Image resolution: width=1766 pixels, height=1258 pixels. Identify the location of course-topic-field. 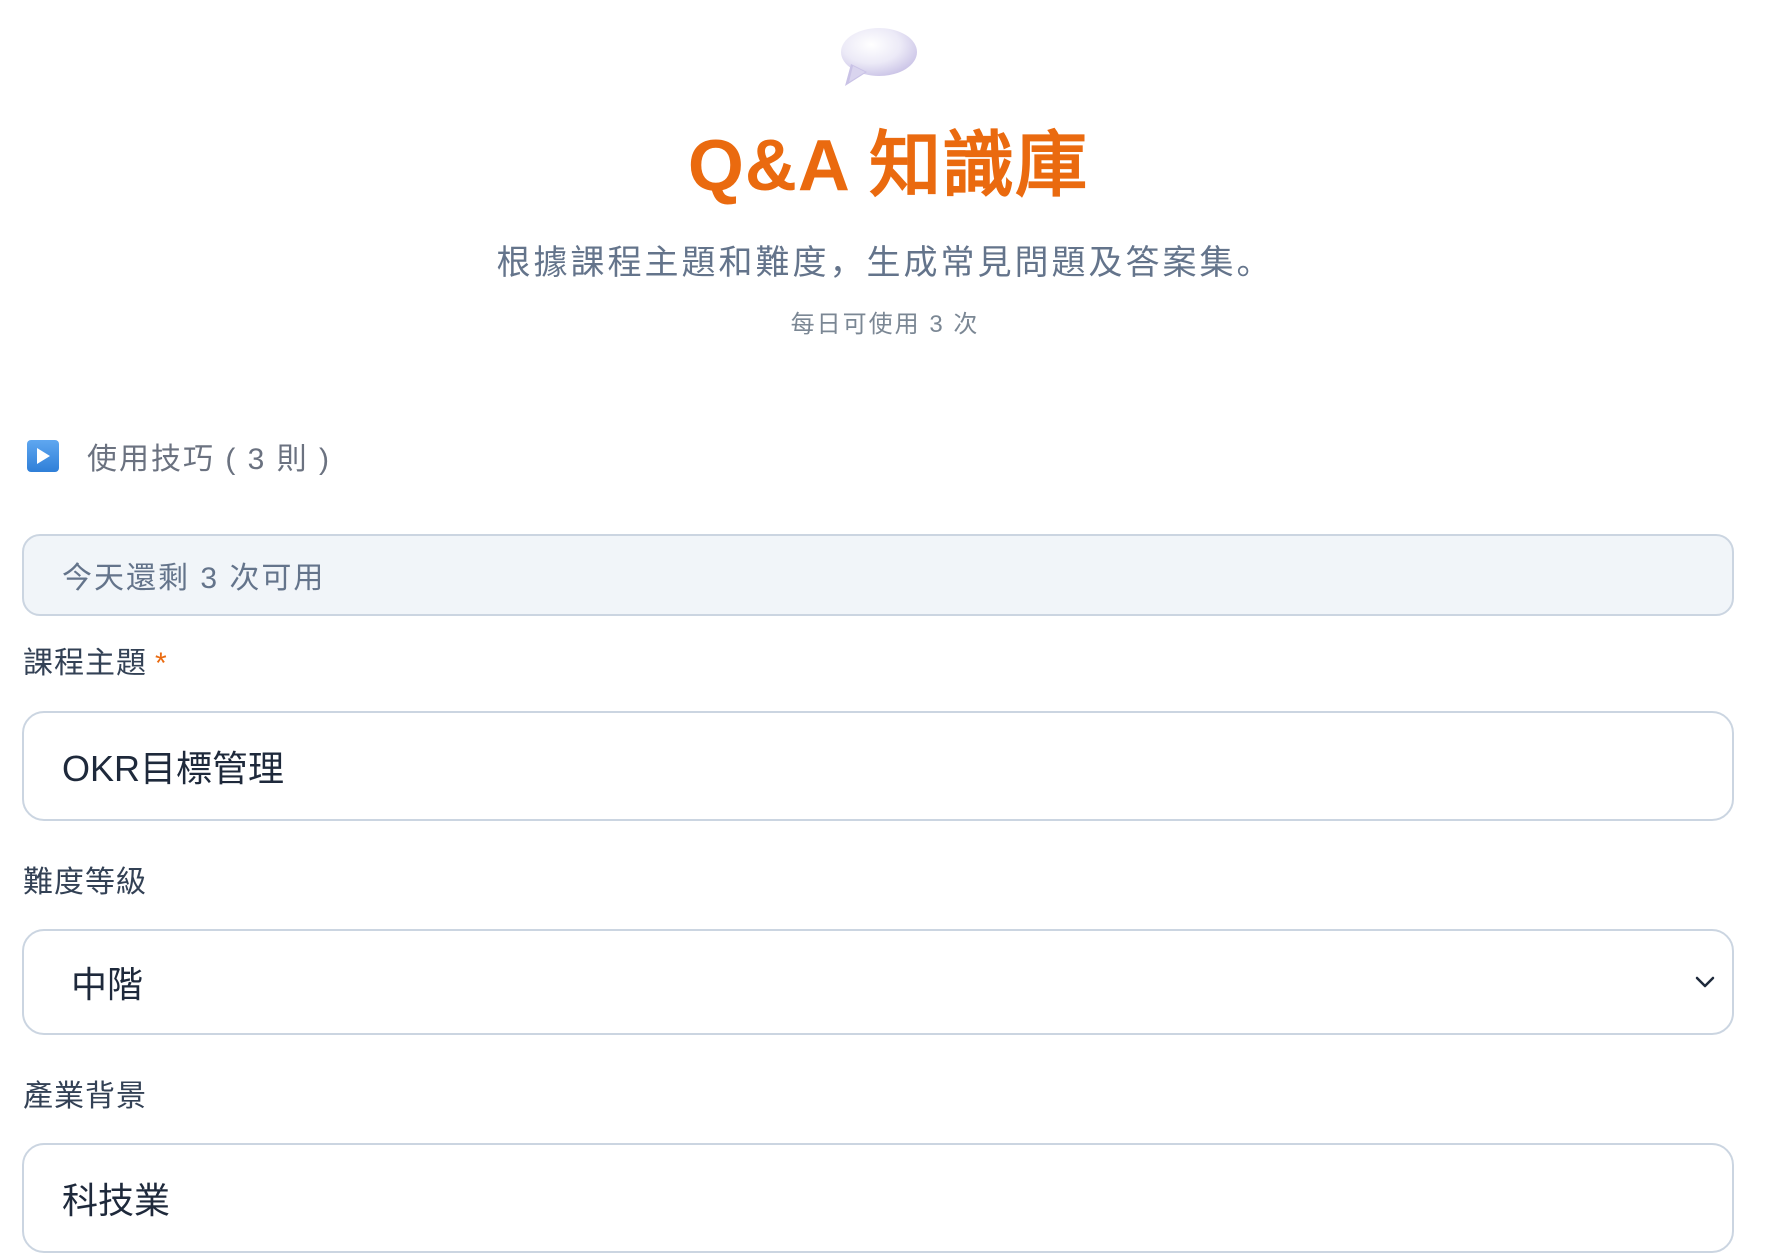
(878, 766).